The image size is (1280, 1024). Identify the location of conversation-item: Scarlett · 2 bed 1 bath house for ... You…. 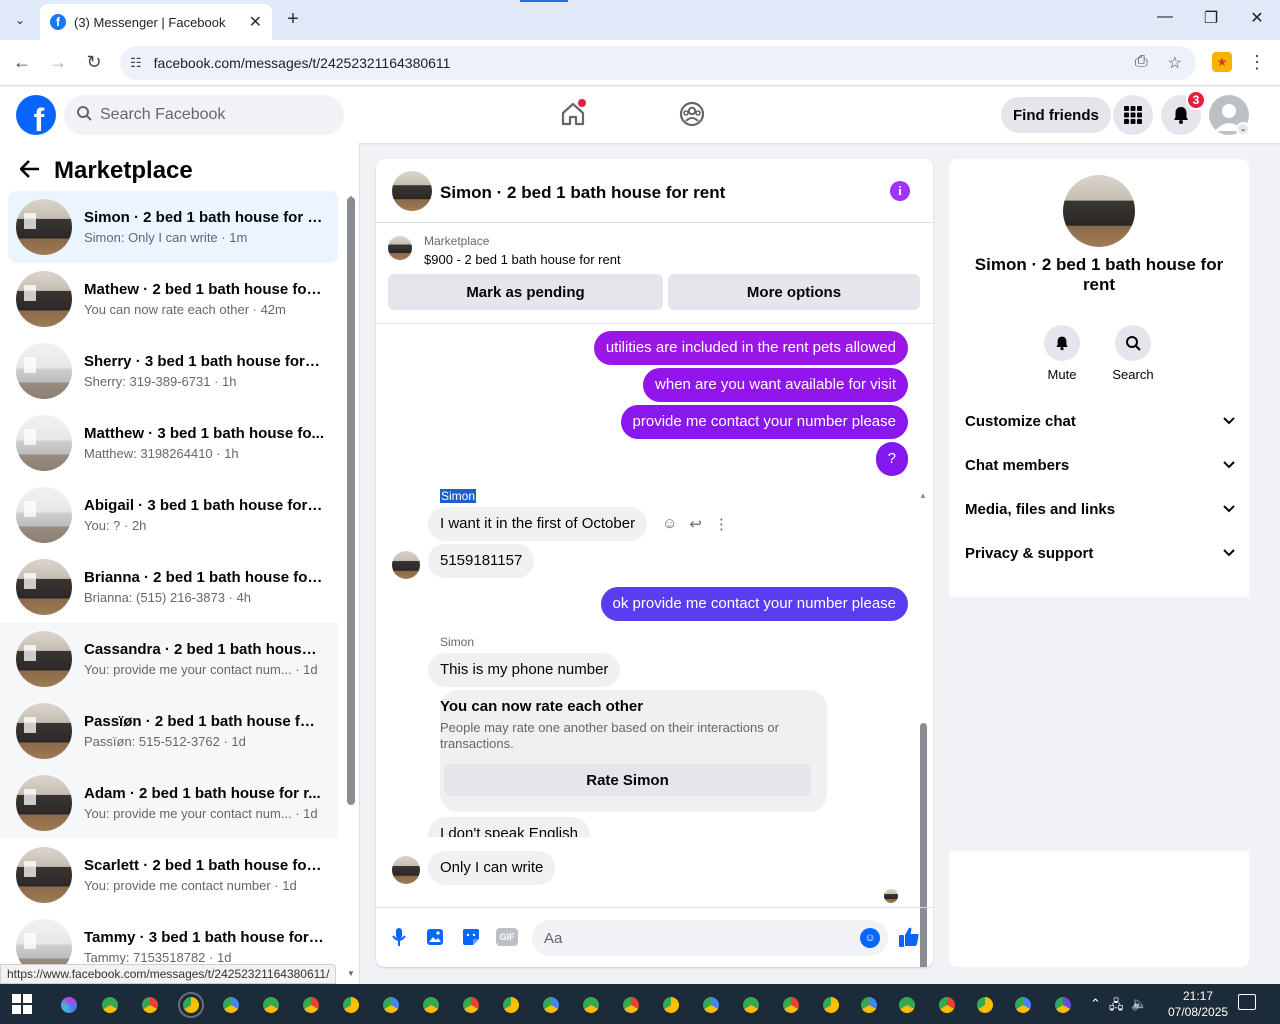
(173, 875).